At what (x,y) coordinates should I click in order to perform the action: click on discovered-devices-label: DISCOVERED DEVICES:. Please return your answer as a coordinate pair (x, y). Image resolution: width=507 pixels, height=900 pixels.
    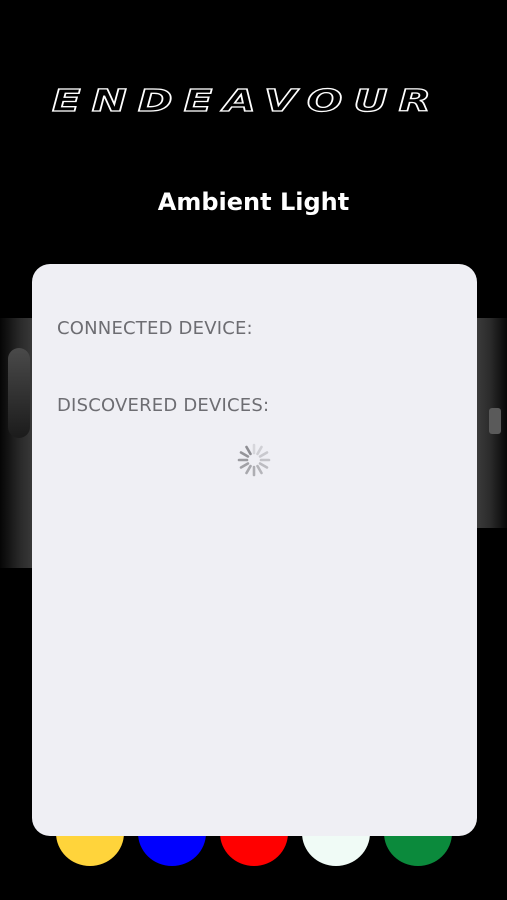
    Looking at the image, I should click on (163, 405).